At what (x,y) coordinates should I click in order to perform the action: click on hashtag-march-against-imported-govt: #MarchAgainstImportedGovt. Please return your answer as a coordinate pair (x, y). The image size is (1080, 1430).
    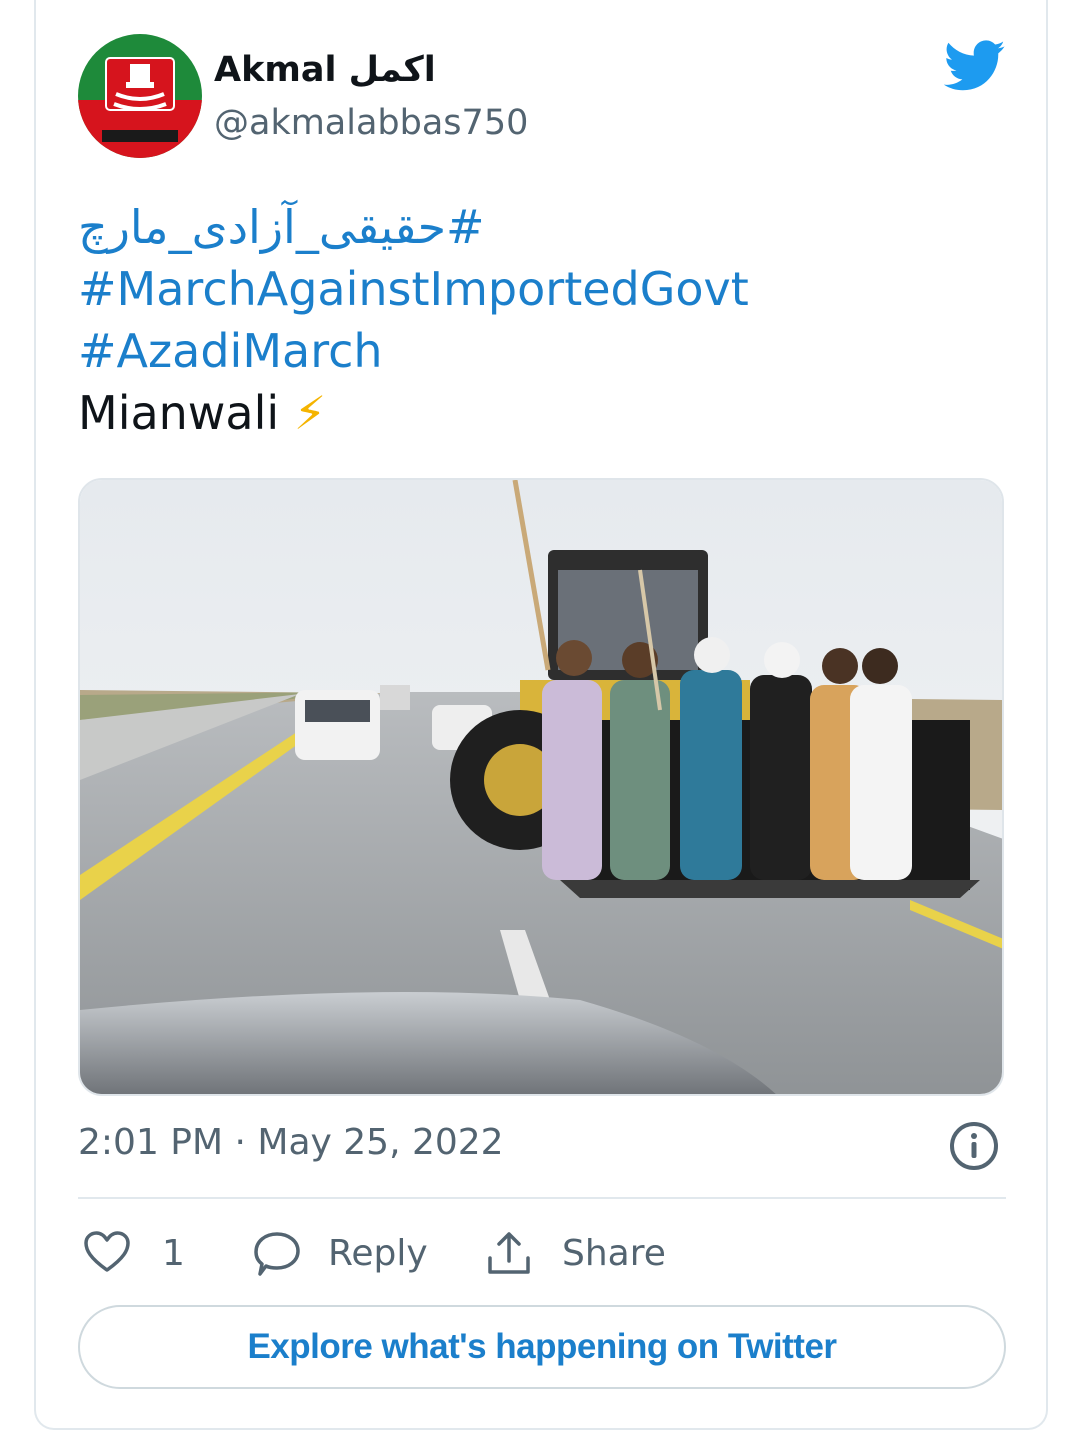
    Looking at the image, I should click on (538, 289).